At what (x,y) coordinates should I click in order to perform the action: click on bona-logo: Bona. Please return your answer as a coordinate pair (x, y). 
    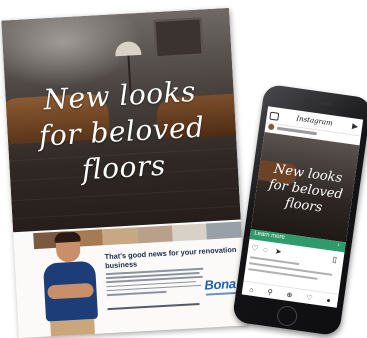
    Looking at the image, I should click on (220, 284).